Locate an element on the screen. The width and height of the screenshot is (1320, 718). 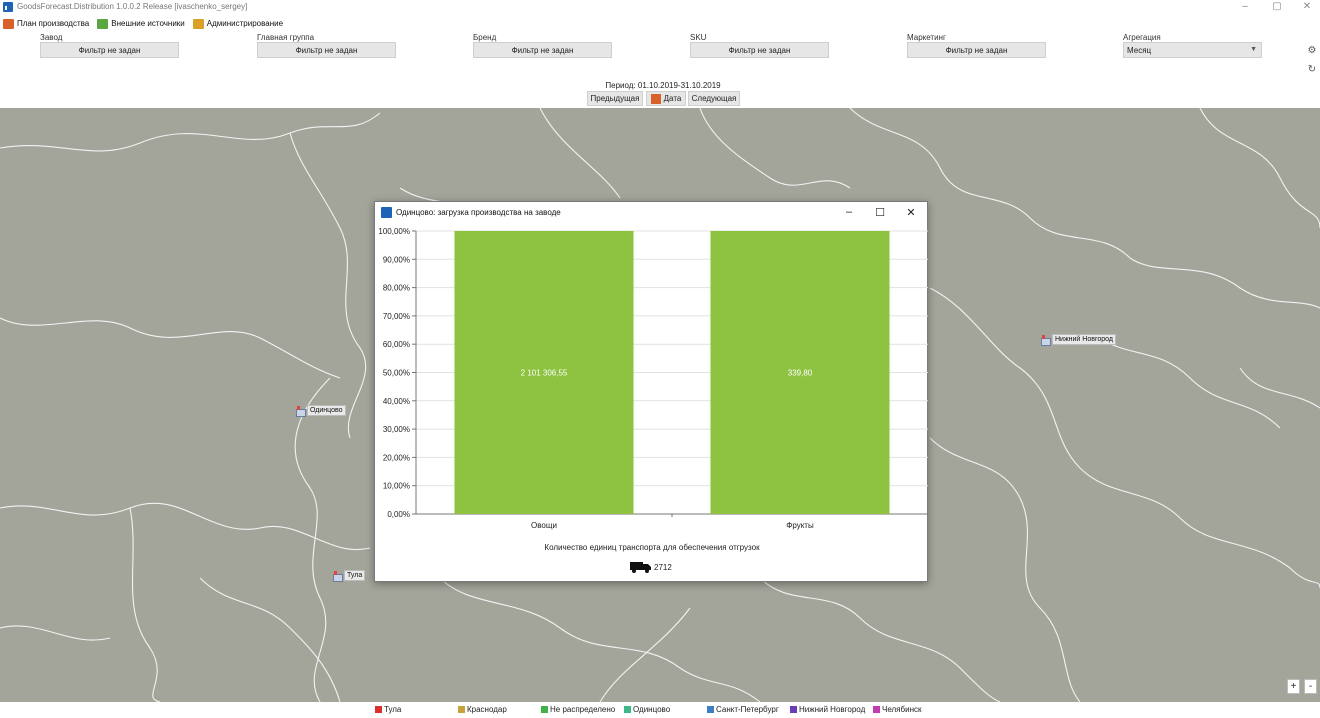
legend-item: Санкт-Петербург is located at coordinates (743, 709).